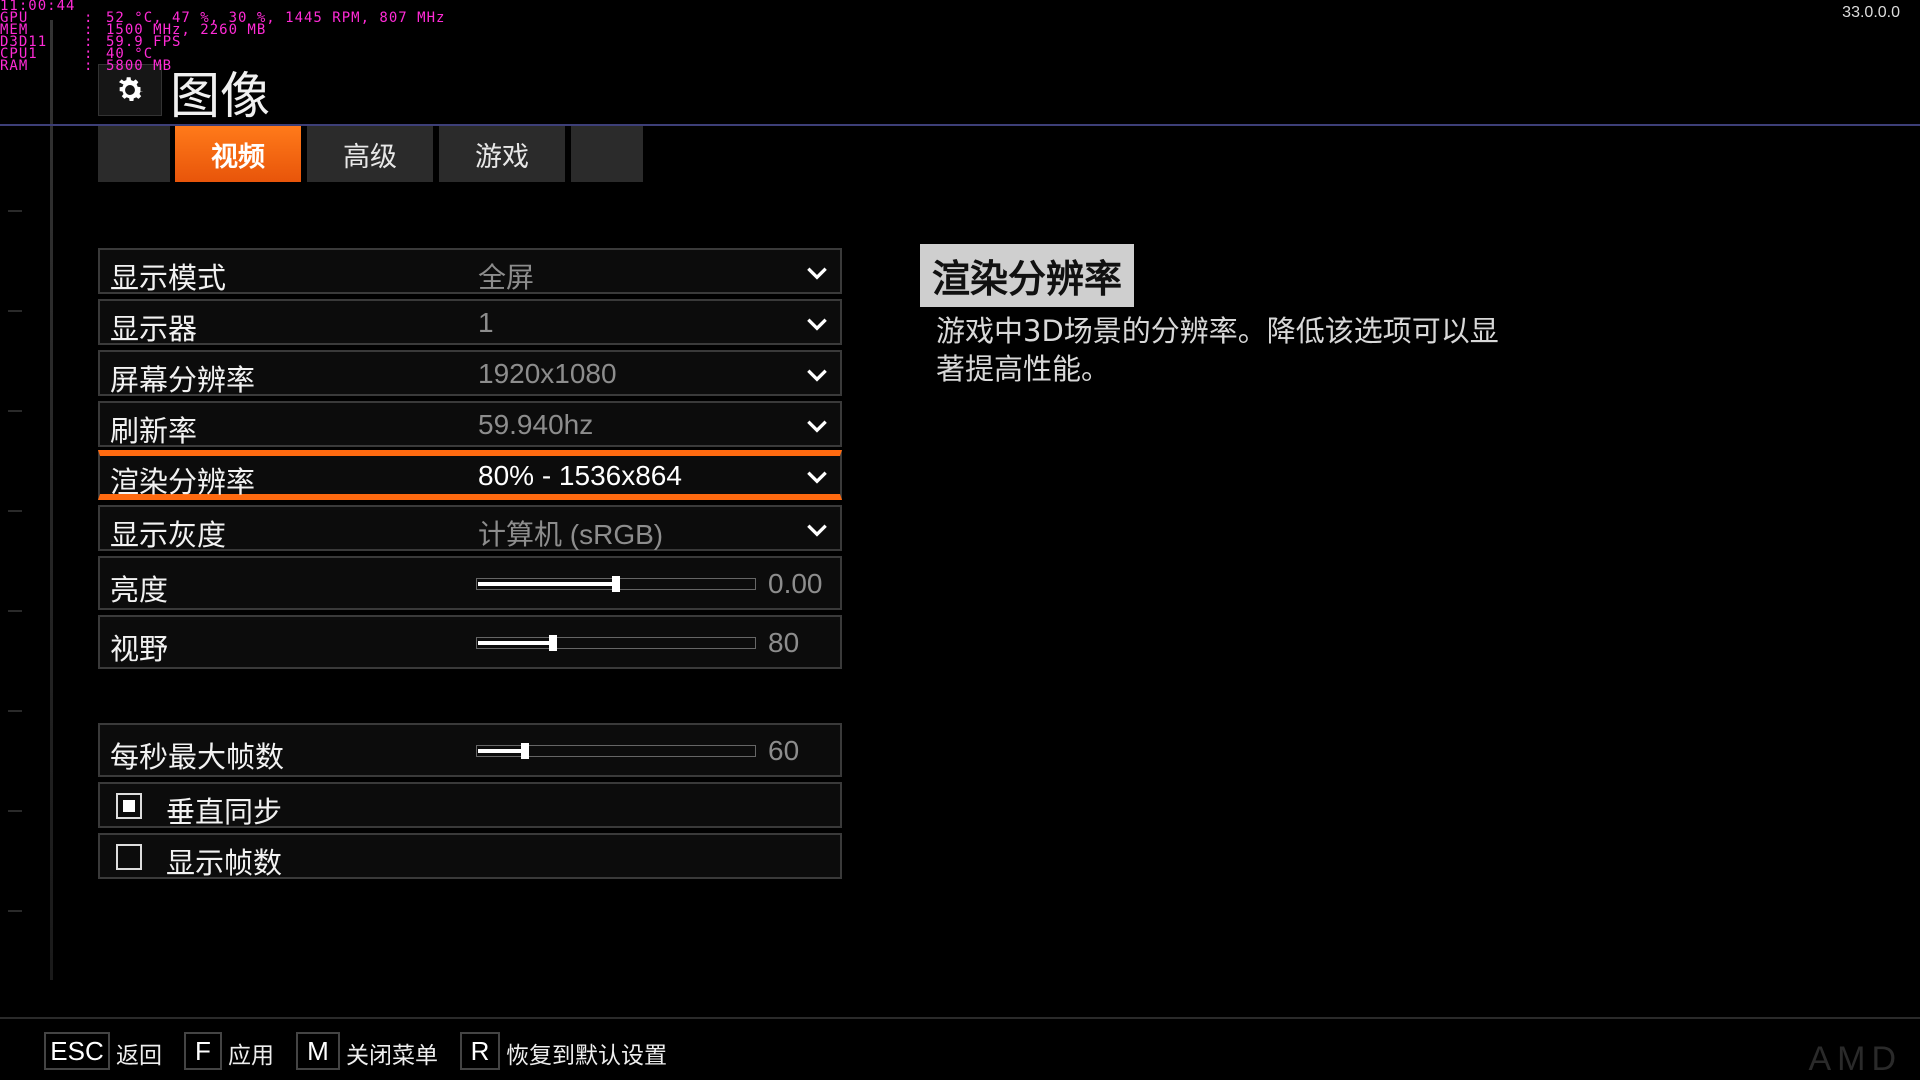 The width and height of the screenshot is (1920, 1080). What do you see at coordinates (183, 380) in the screenshot?
I see `setting-label: 屏幕分辨率` at bounding box center [183, 380].